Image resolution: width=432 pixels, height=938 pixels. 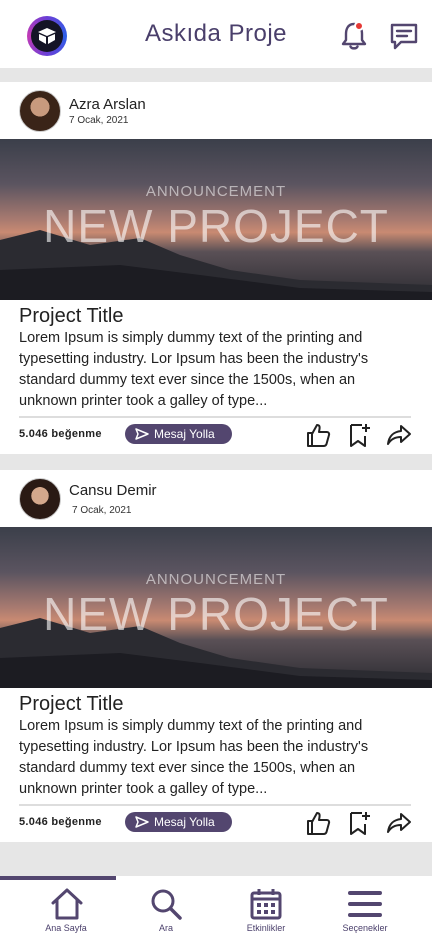 I want to click on nav-item-options: Seçenekler, so click(x=365, y=907).